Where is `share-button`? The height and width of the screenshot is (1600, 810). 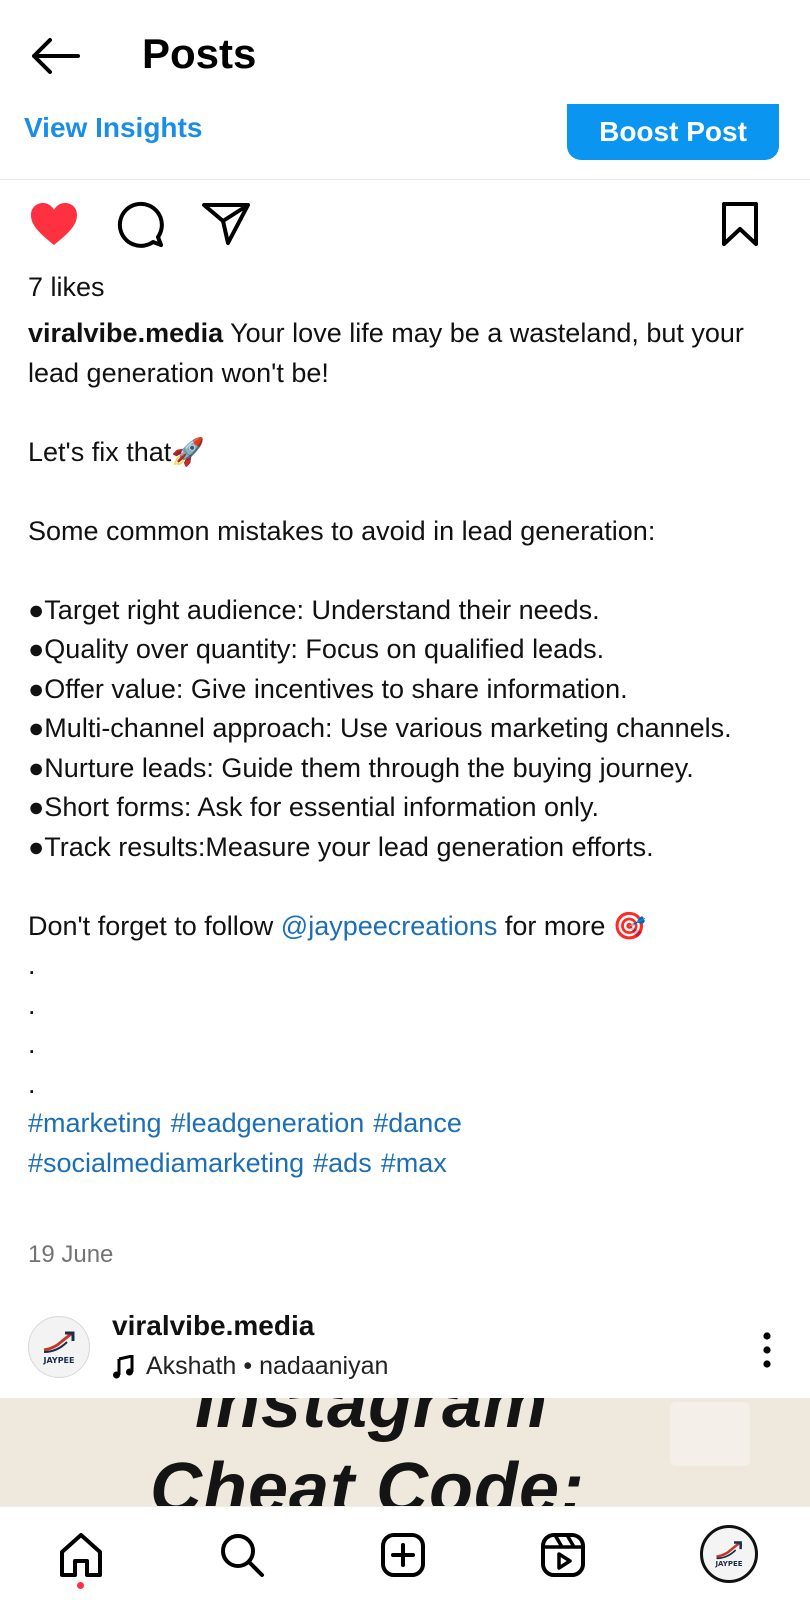
share-button is located at coordinates (226, 224).